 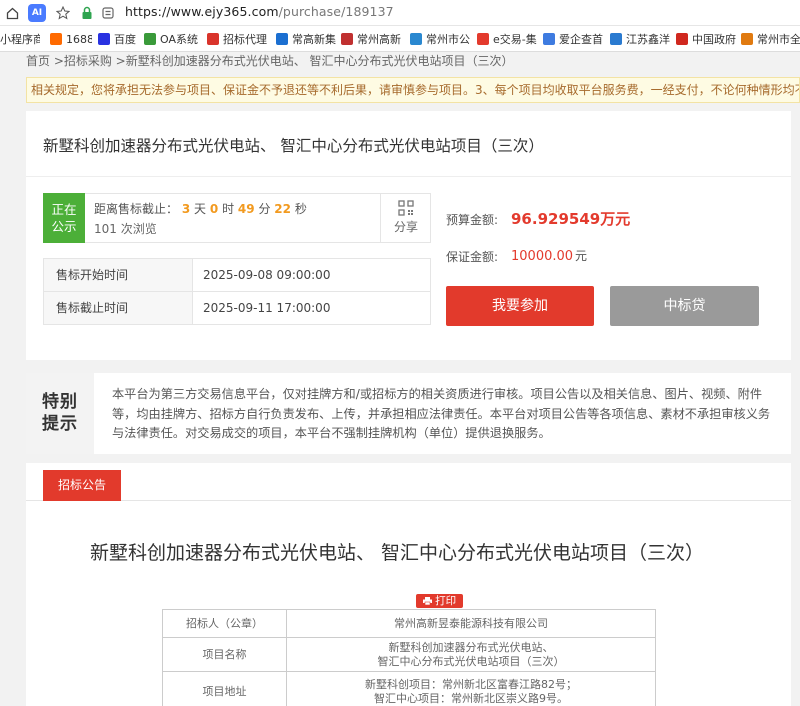 I want to click on bookmark-label: 常州高新, so click(x=379, y=39).